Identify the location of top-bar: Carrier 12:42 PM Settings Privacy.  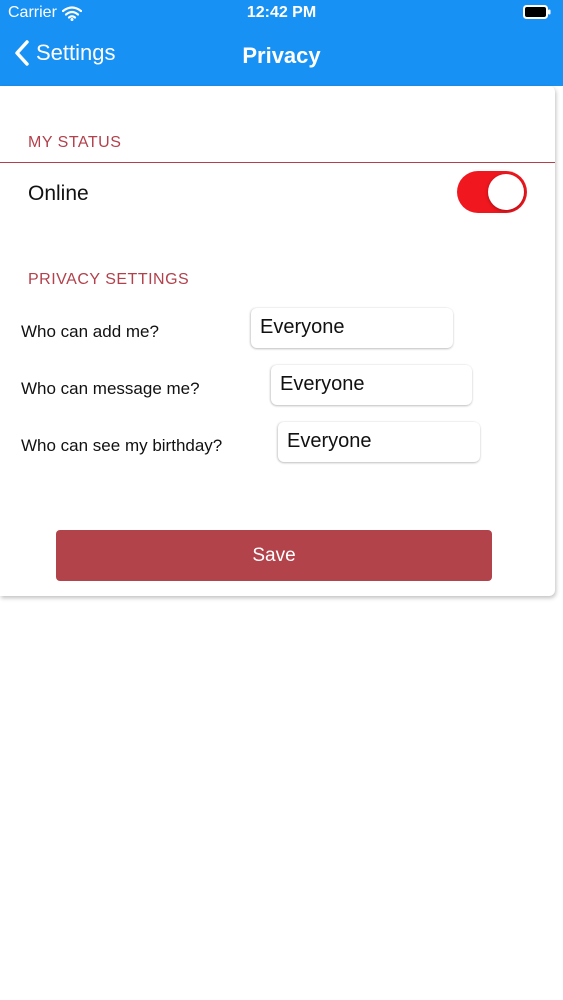
(281, 43).